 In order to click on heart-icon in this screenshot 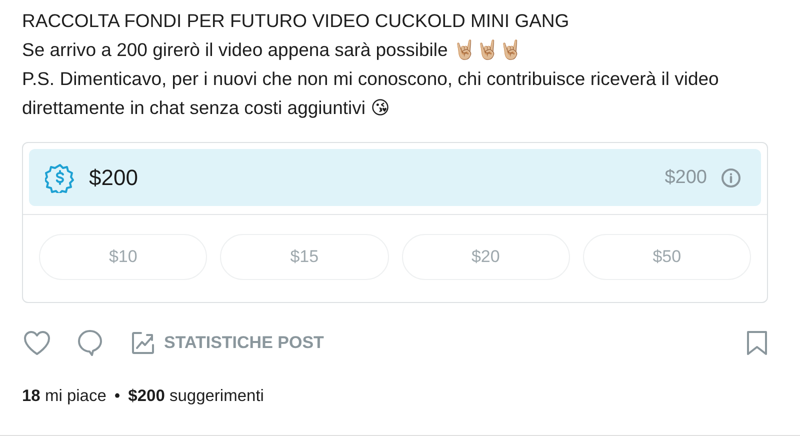, I will do `click(37, 343)`.